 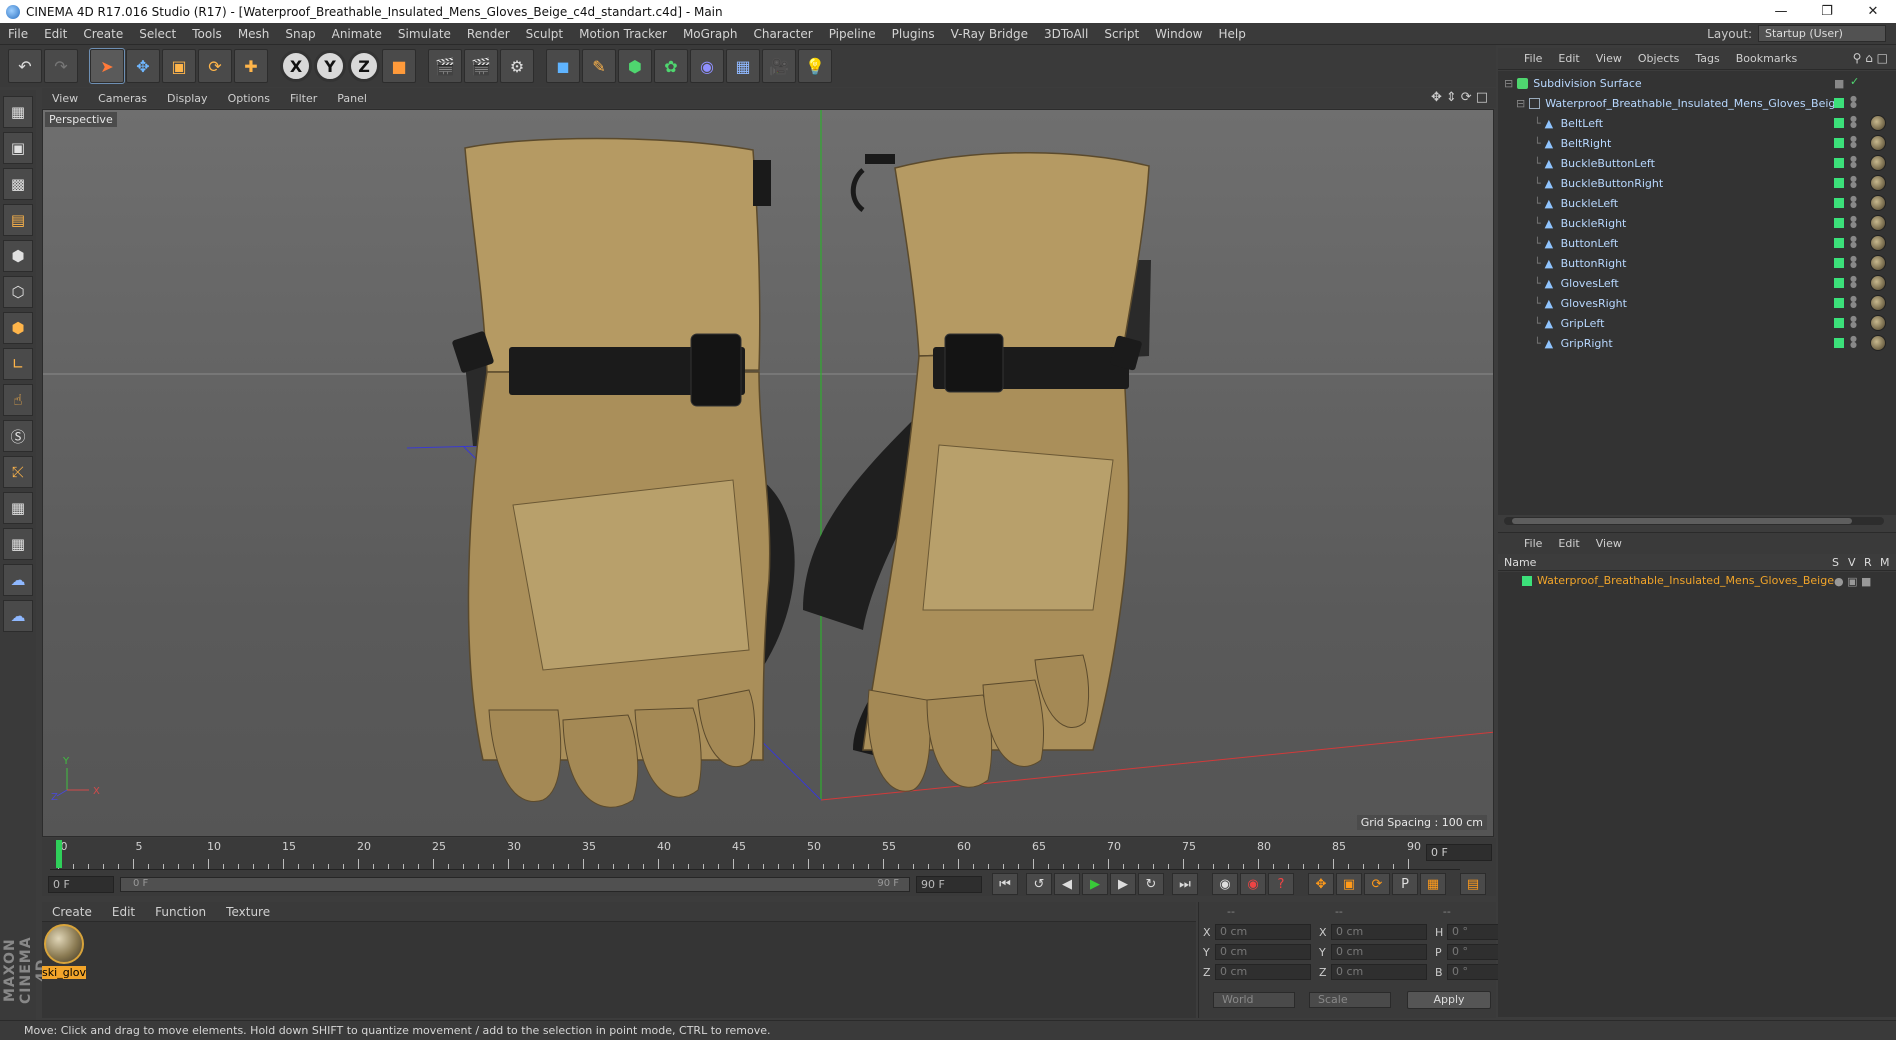 What do you see at coordinates (1697, 263) in the screenshot?
I see `tree-row-buttonright: └ ▲ ButtonRight ● ●` at bounding box center [1697, 263].